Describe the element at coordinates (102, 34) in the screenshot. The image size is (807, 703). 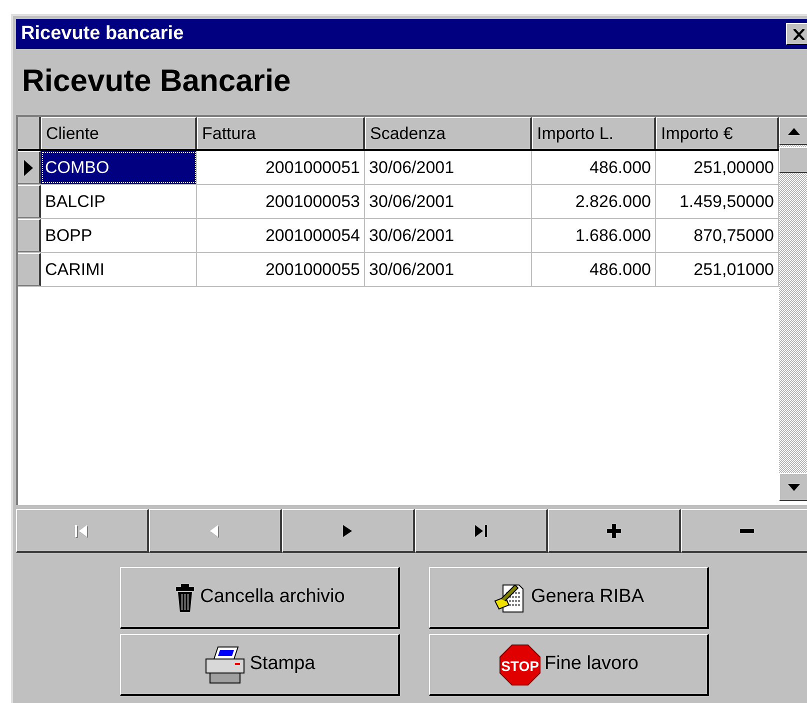
I see `window-title: Ricevute bancarie` at that location.